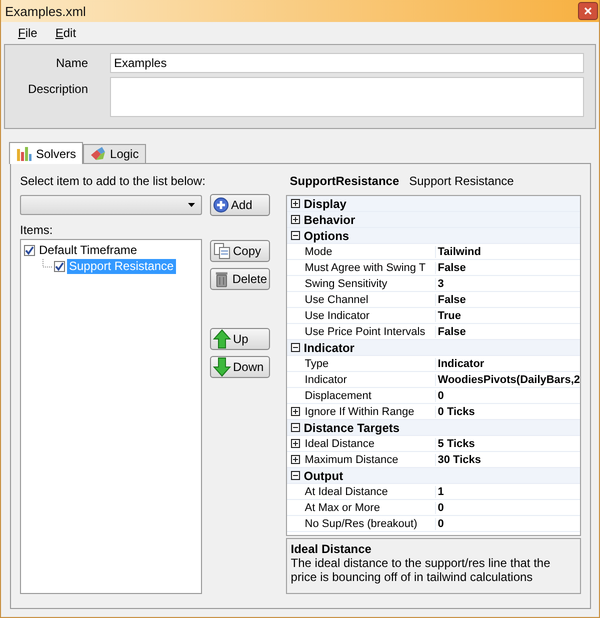 The height and width of the screenshot is (618, 600). I want to click on trash-icon, so click(221, 279).